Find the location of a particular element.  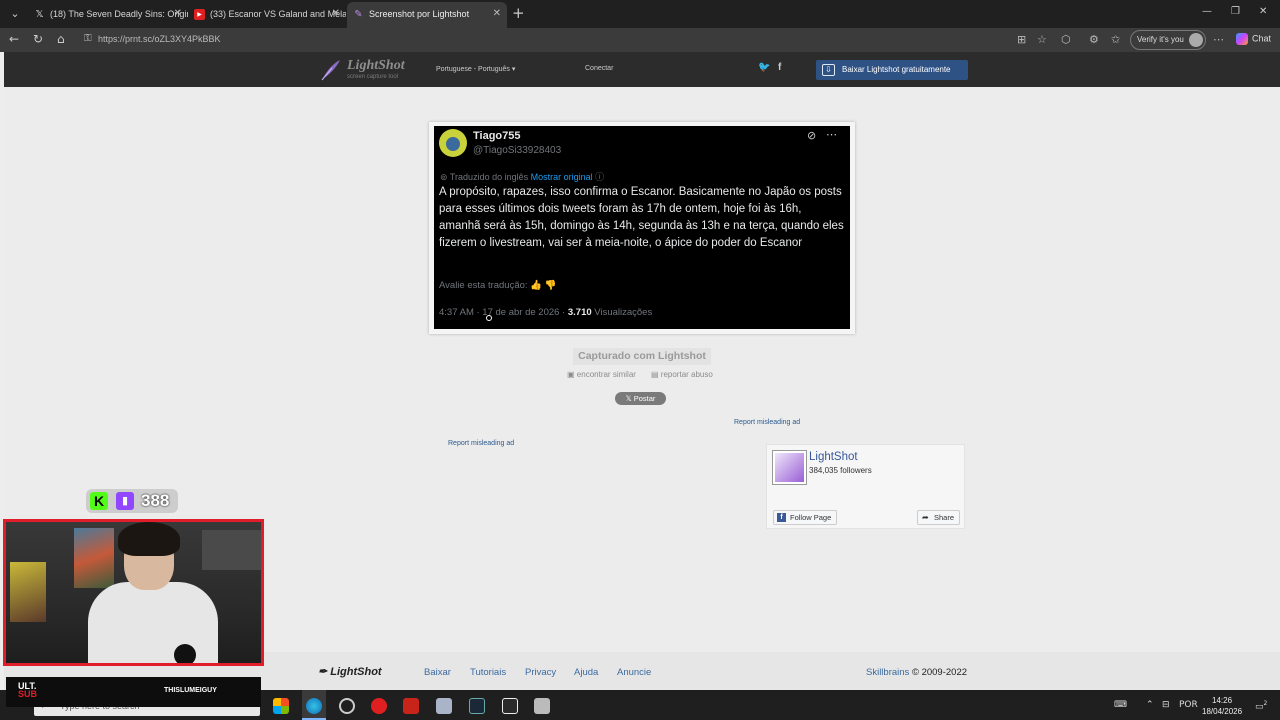

copilot-icon is located at coordinates (1242, 39).